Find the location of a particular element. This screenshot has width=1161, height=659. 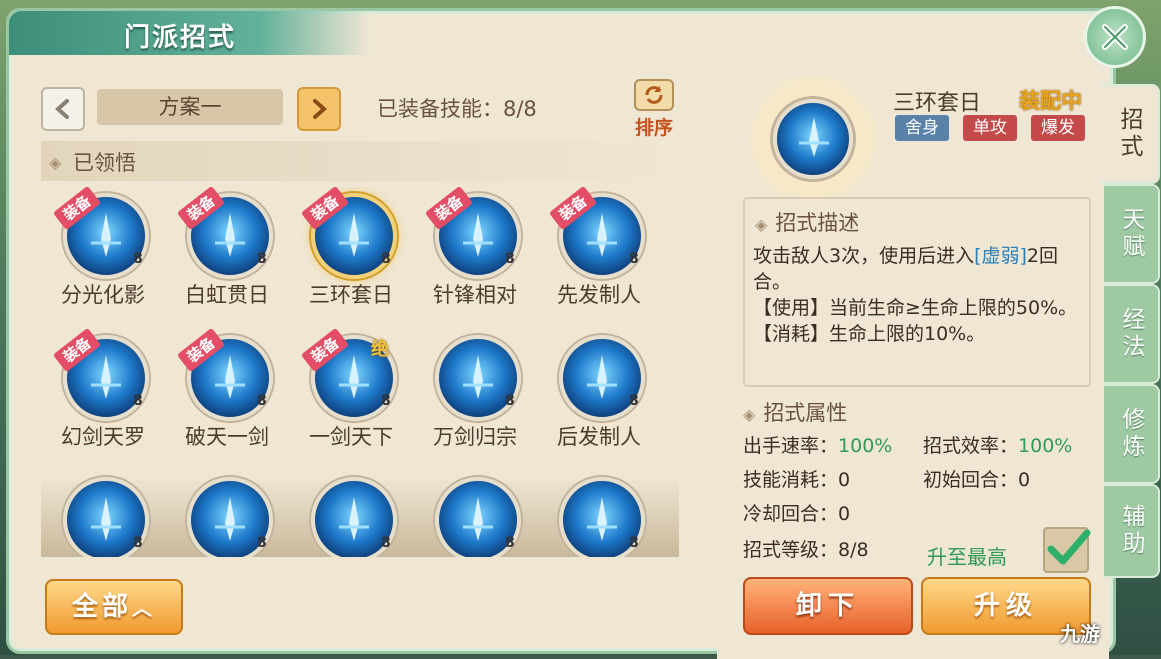

learned-section-header: ◈ 已领悟 is located at coordinates (360, 161).